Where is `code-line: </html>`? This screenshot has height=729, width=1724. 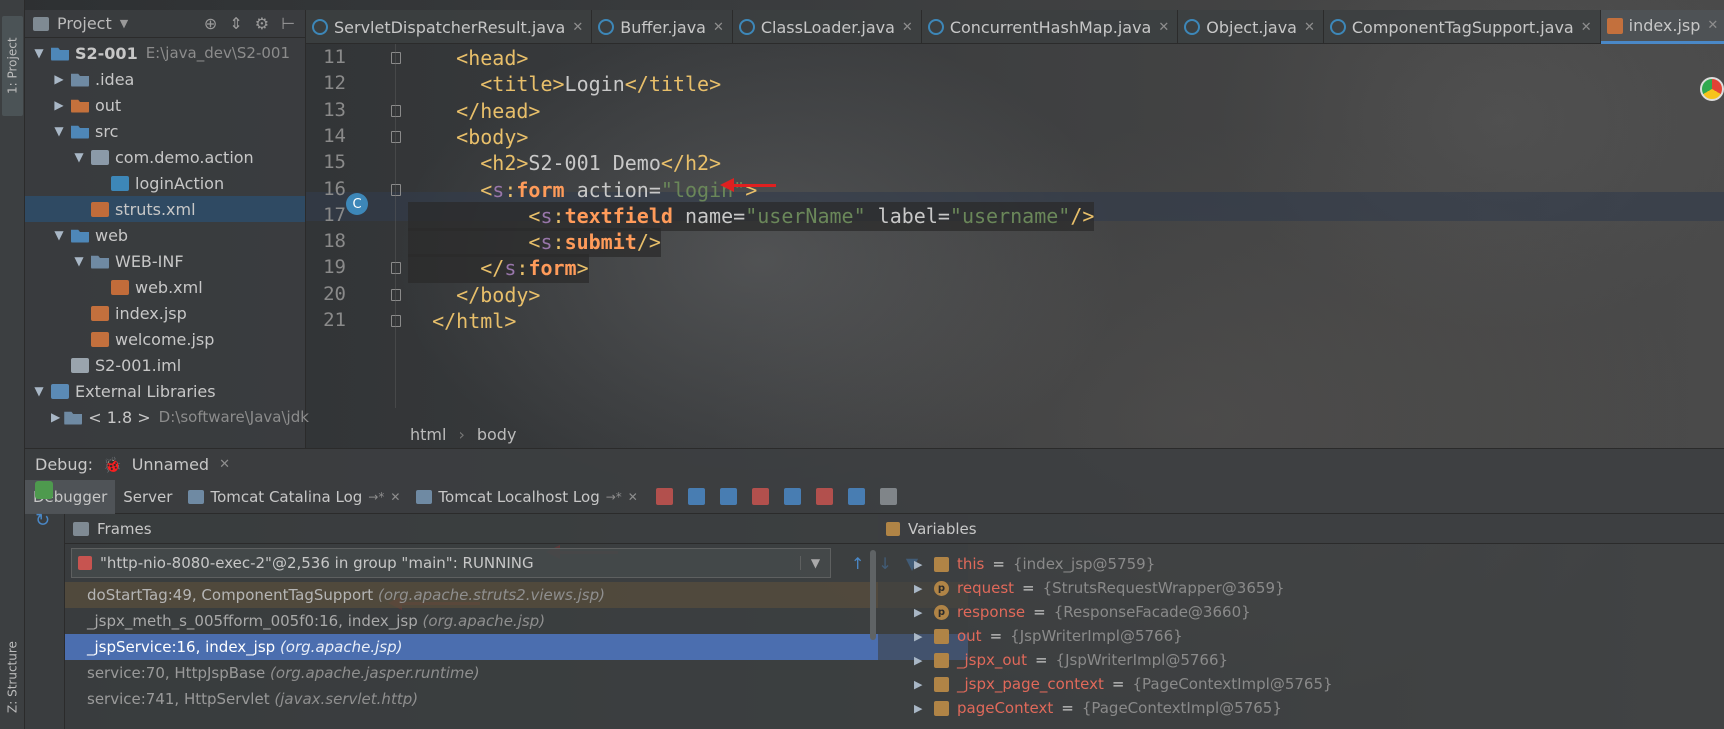 code-line: </html> is located at coordinates (462, 321).